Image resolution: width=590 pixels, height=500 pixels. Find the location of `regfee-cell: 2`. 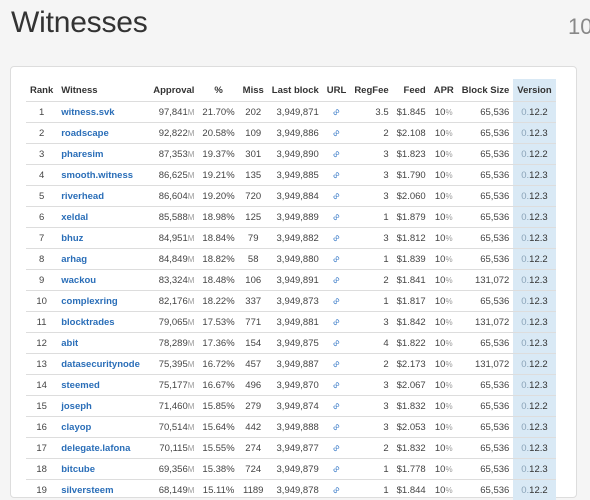

regfee-cell: 2 is located at coordinates (371, 364).